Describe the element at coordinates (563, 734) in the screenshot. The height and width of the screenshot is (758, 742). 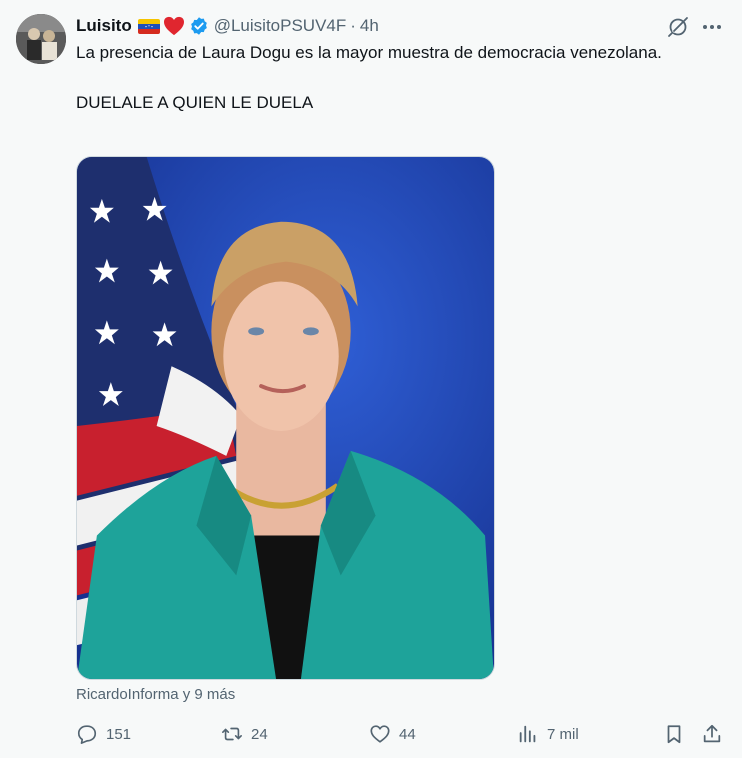
I see `views-count: 7 mil` at that location.